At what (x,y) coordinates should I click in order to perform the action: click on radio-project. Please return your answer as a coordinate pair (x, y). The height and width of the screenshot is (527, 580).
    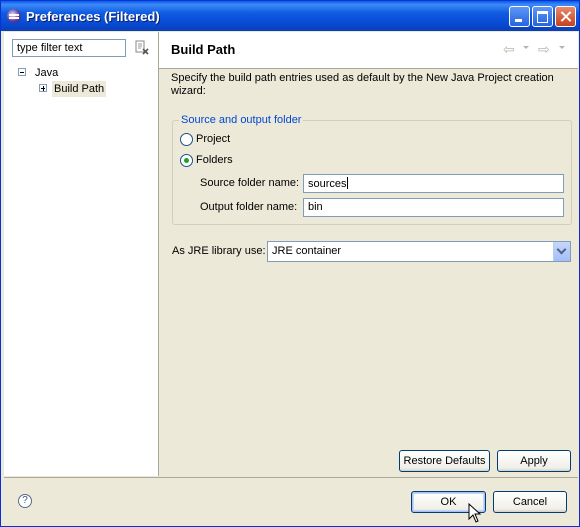
    Looking at the image, I should click on (186, 139).